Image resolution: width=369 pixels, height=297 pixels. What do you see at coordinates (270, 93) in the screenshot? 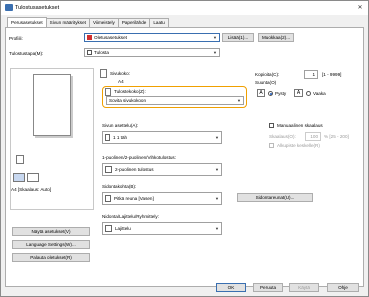
I see `portrait-radio` at bounding box center [270, 93].